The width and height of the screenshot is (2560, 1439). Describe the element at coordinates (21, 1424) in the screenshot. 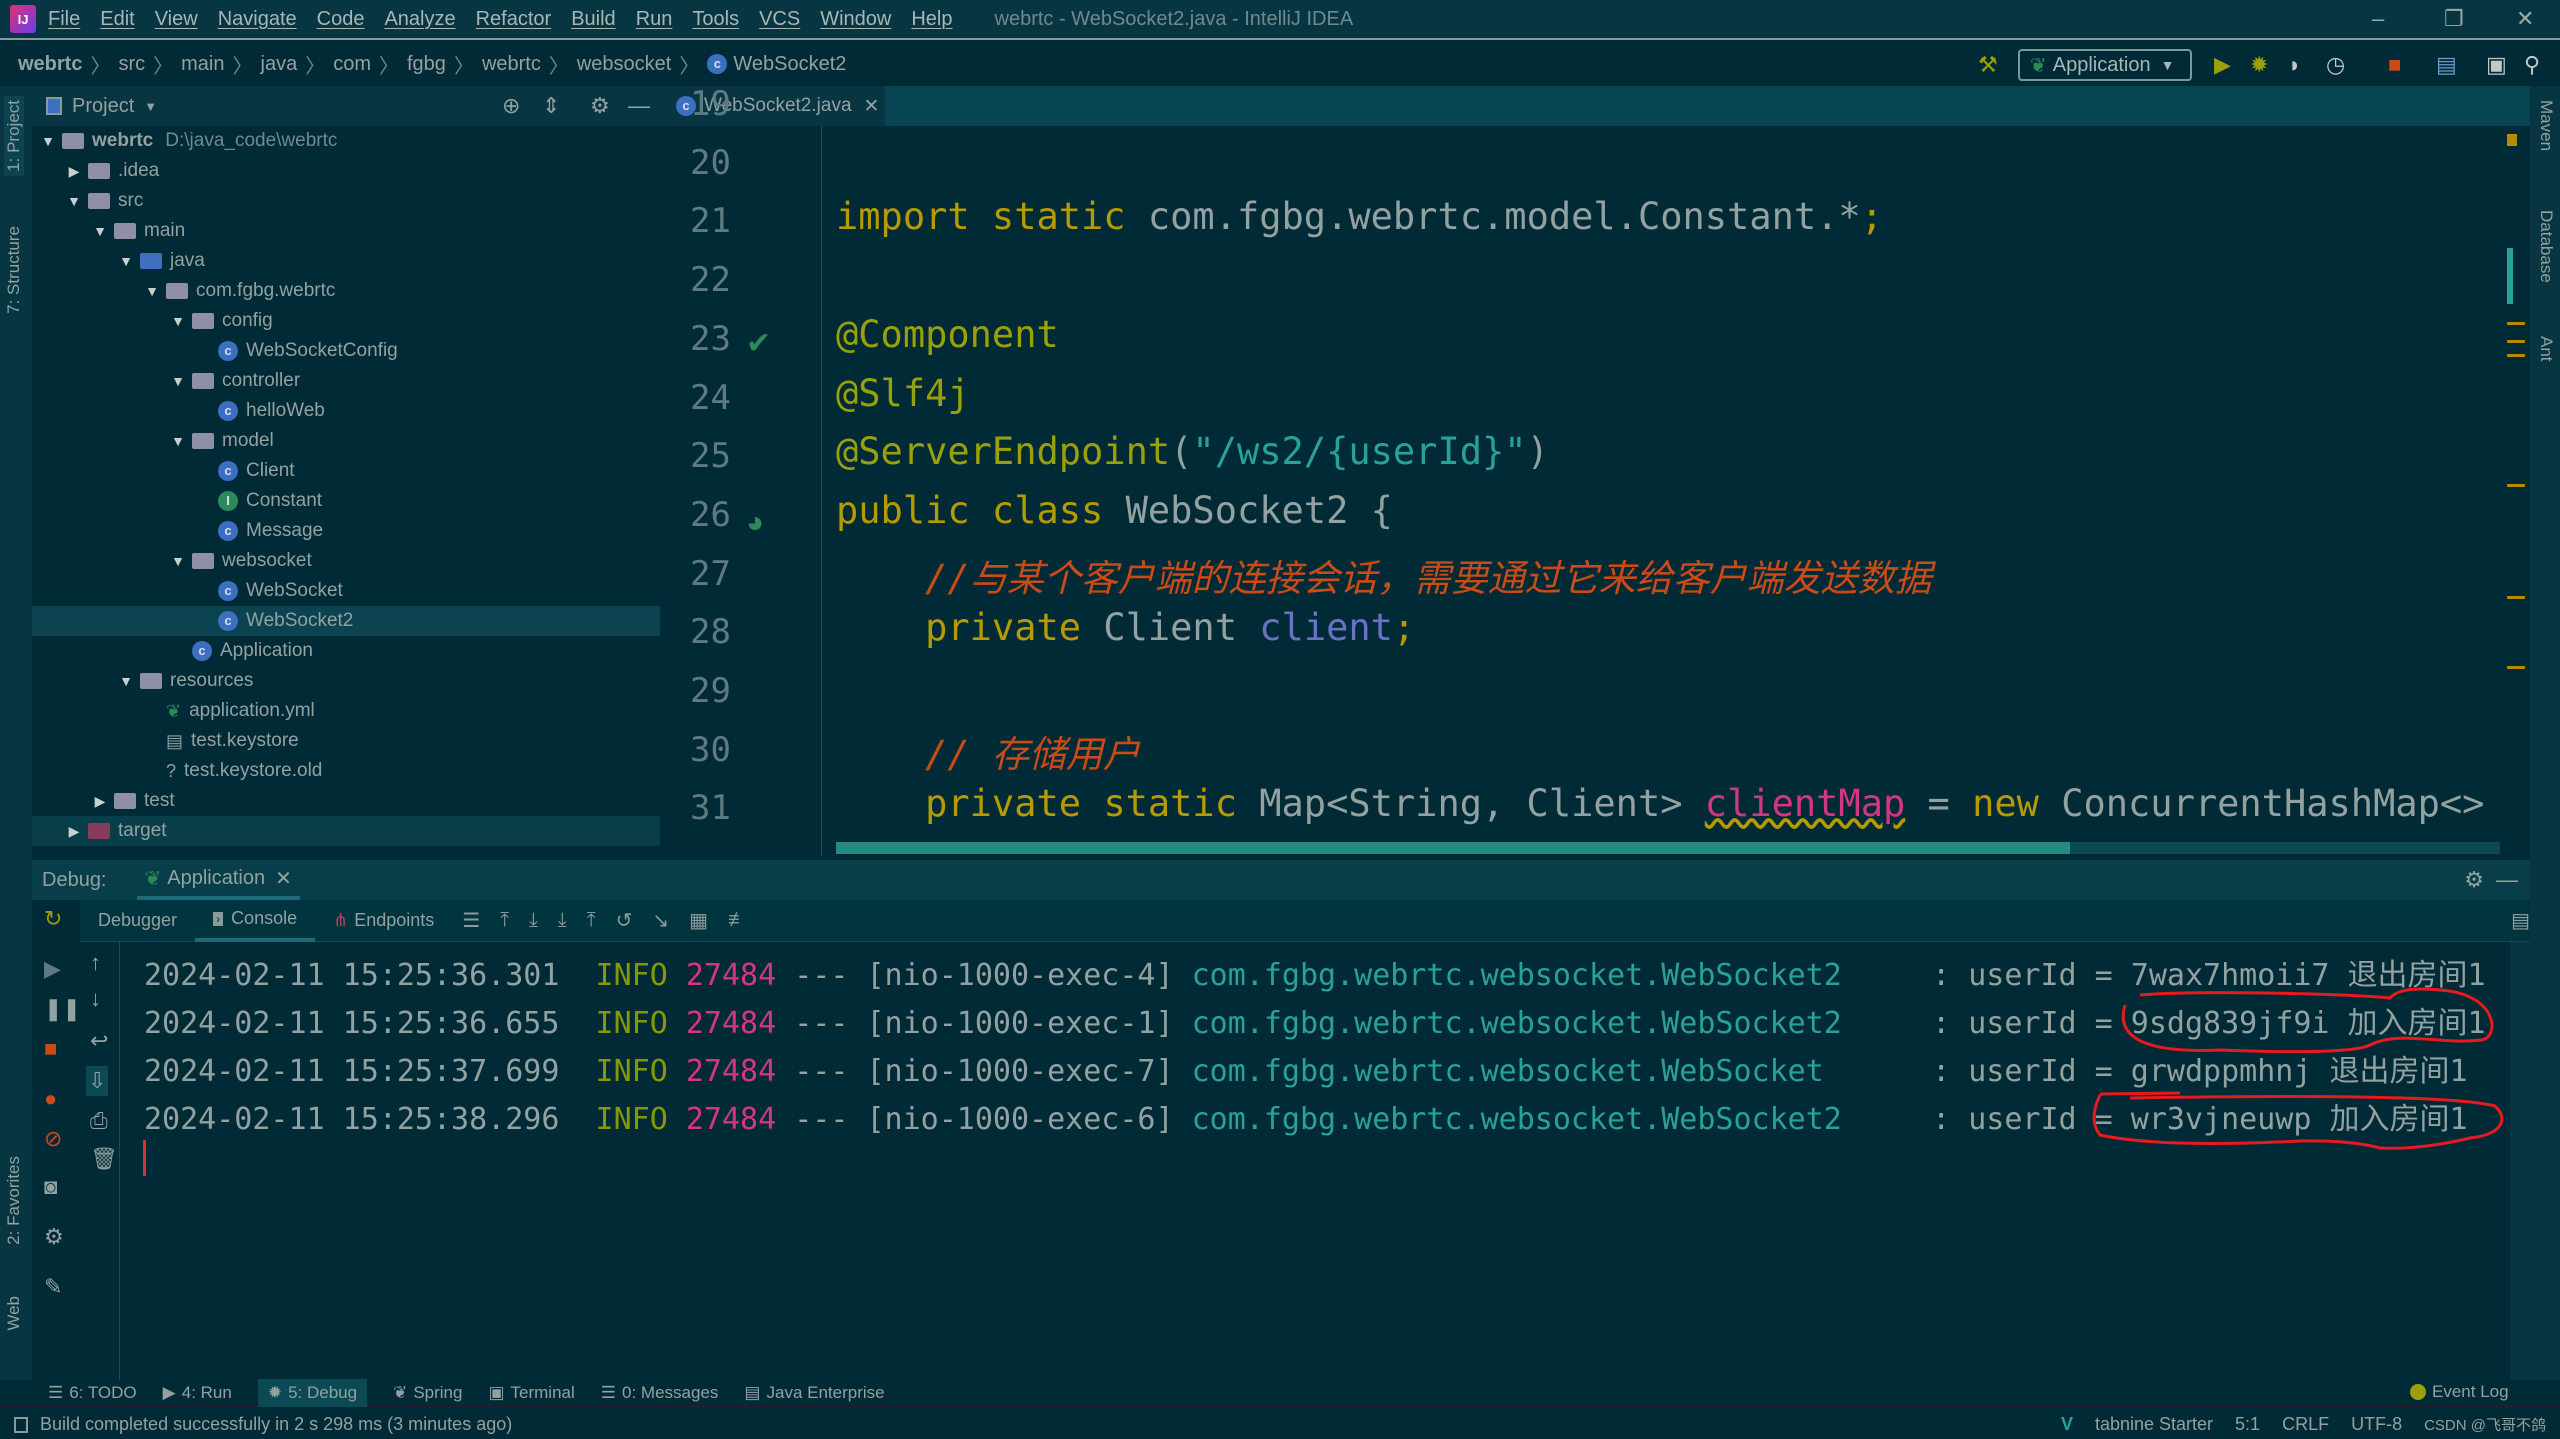

I see `status-toggle-icon` at that location.